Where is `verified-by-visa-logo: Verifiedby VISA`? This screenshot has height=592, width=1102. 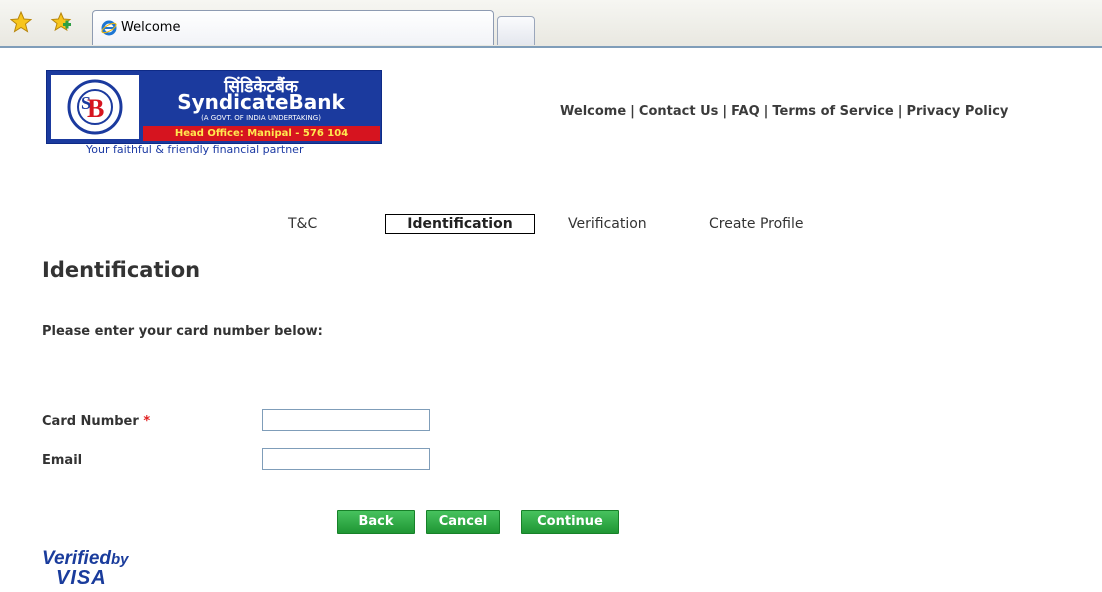 verified-by-visa-logo: Verifiedby VISA is located at coordinates (102, 568).